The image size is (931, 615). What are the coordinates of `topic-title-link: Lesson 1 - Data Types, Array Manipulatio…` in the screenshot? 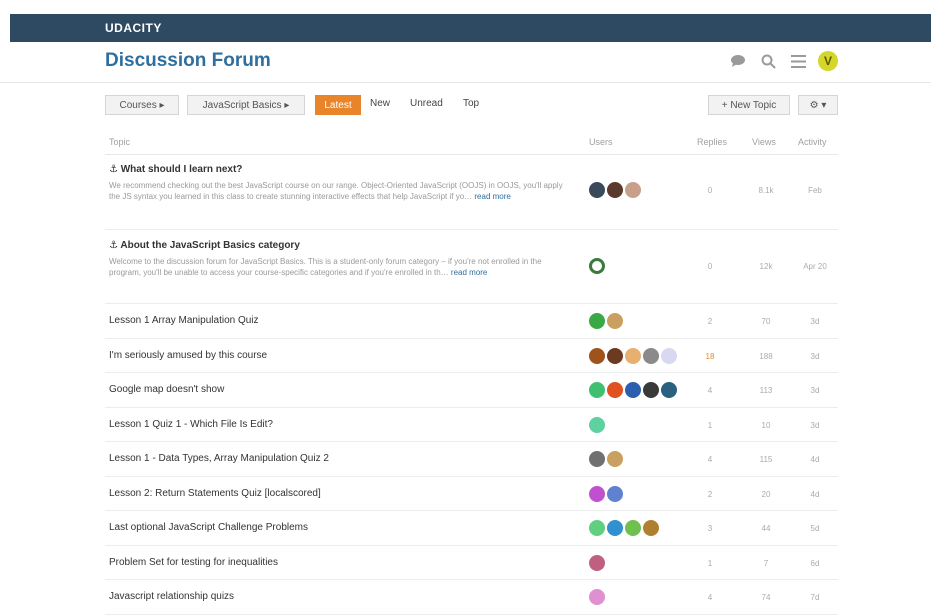 It's located at (219, 458).